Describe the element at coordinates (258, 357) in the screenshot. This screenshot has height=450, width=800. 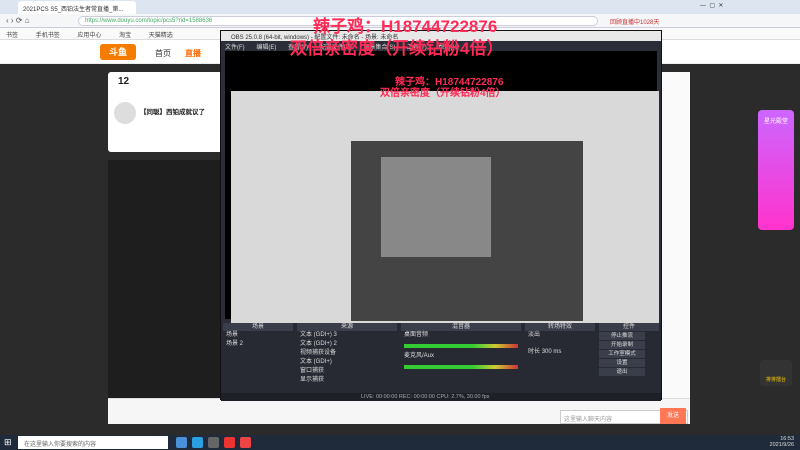
I see `scenes-panel: 场景 场景 场景 2` at that location.